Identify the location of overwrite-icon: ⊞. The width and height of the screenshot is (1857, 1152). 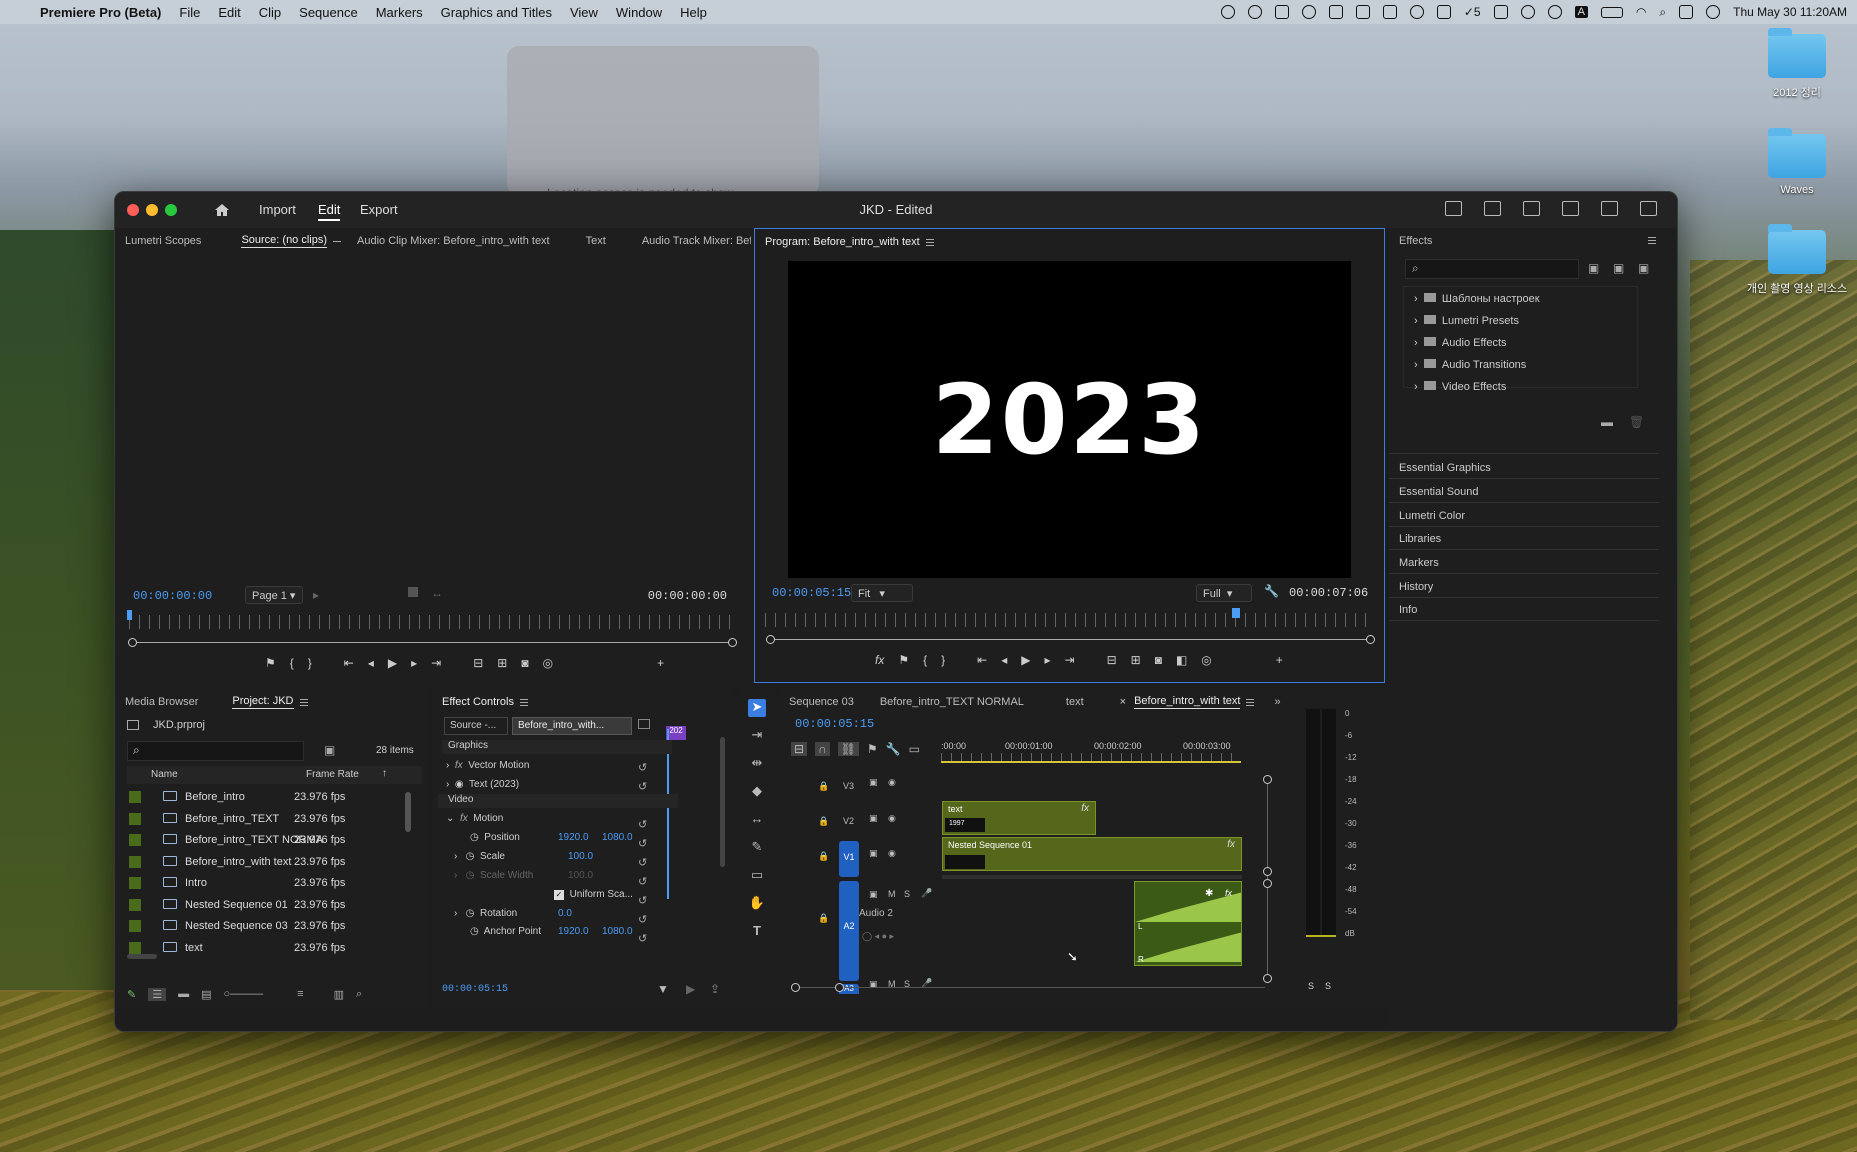
(502, 663).